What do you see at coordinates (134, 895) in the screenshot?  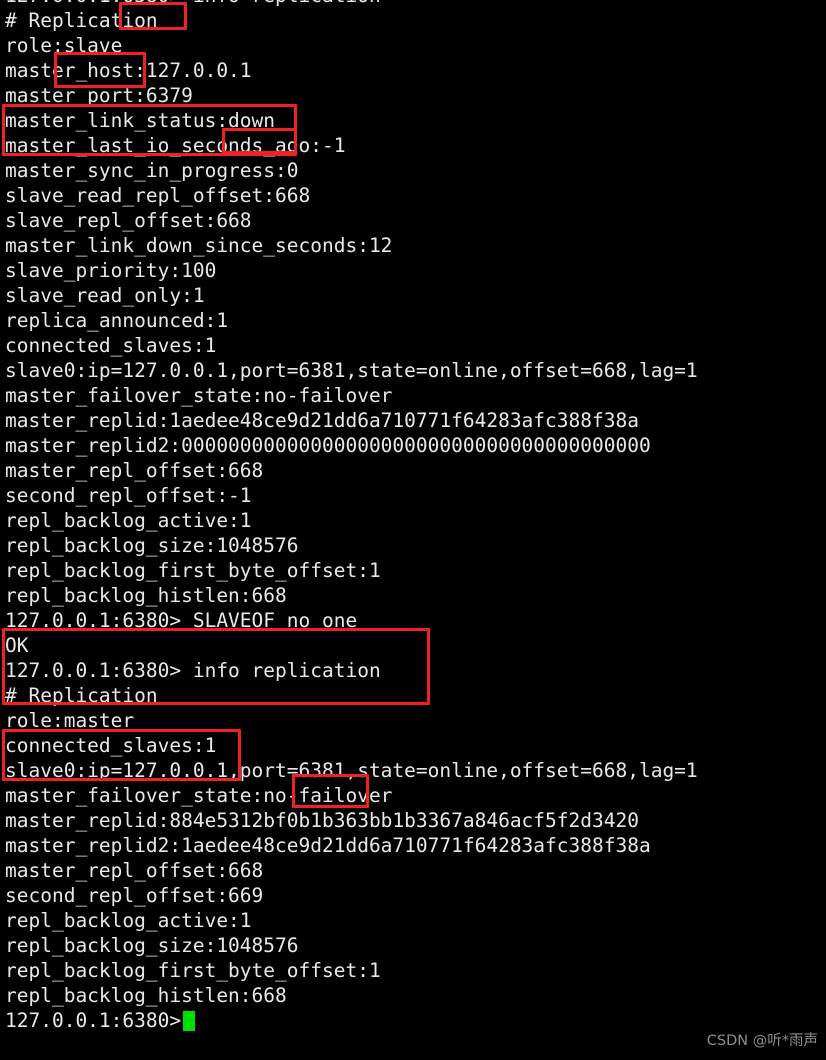 I see `terminal-line: second_repl_offset:669` at bounding box center [134, 895].